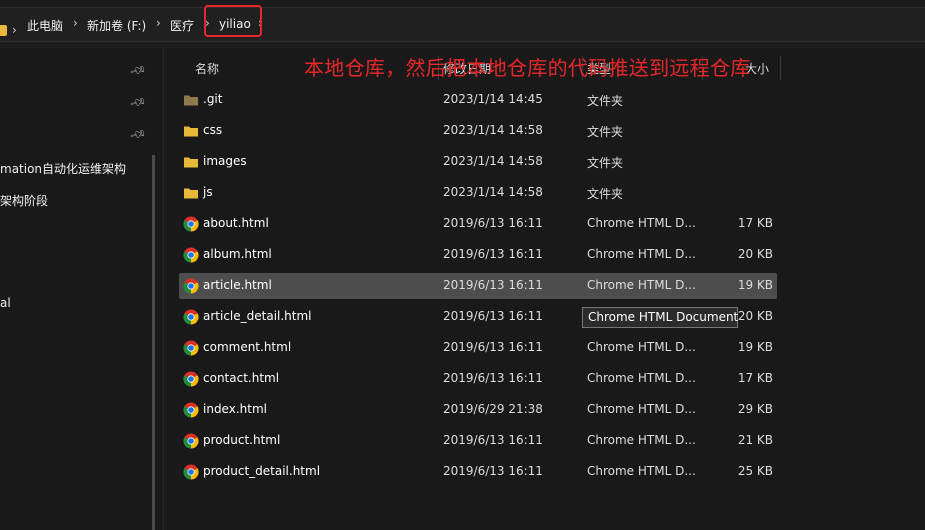 This screenshot has height=530, width=925. What do you see at coordinates (163, 289) in the screenshot?
I see `pane-divider` at bounding box center [163, 289].